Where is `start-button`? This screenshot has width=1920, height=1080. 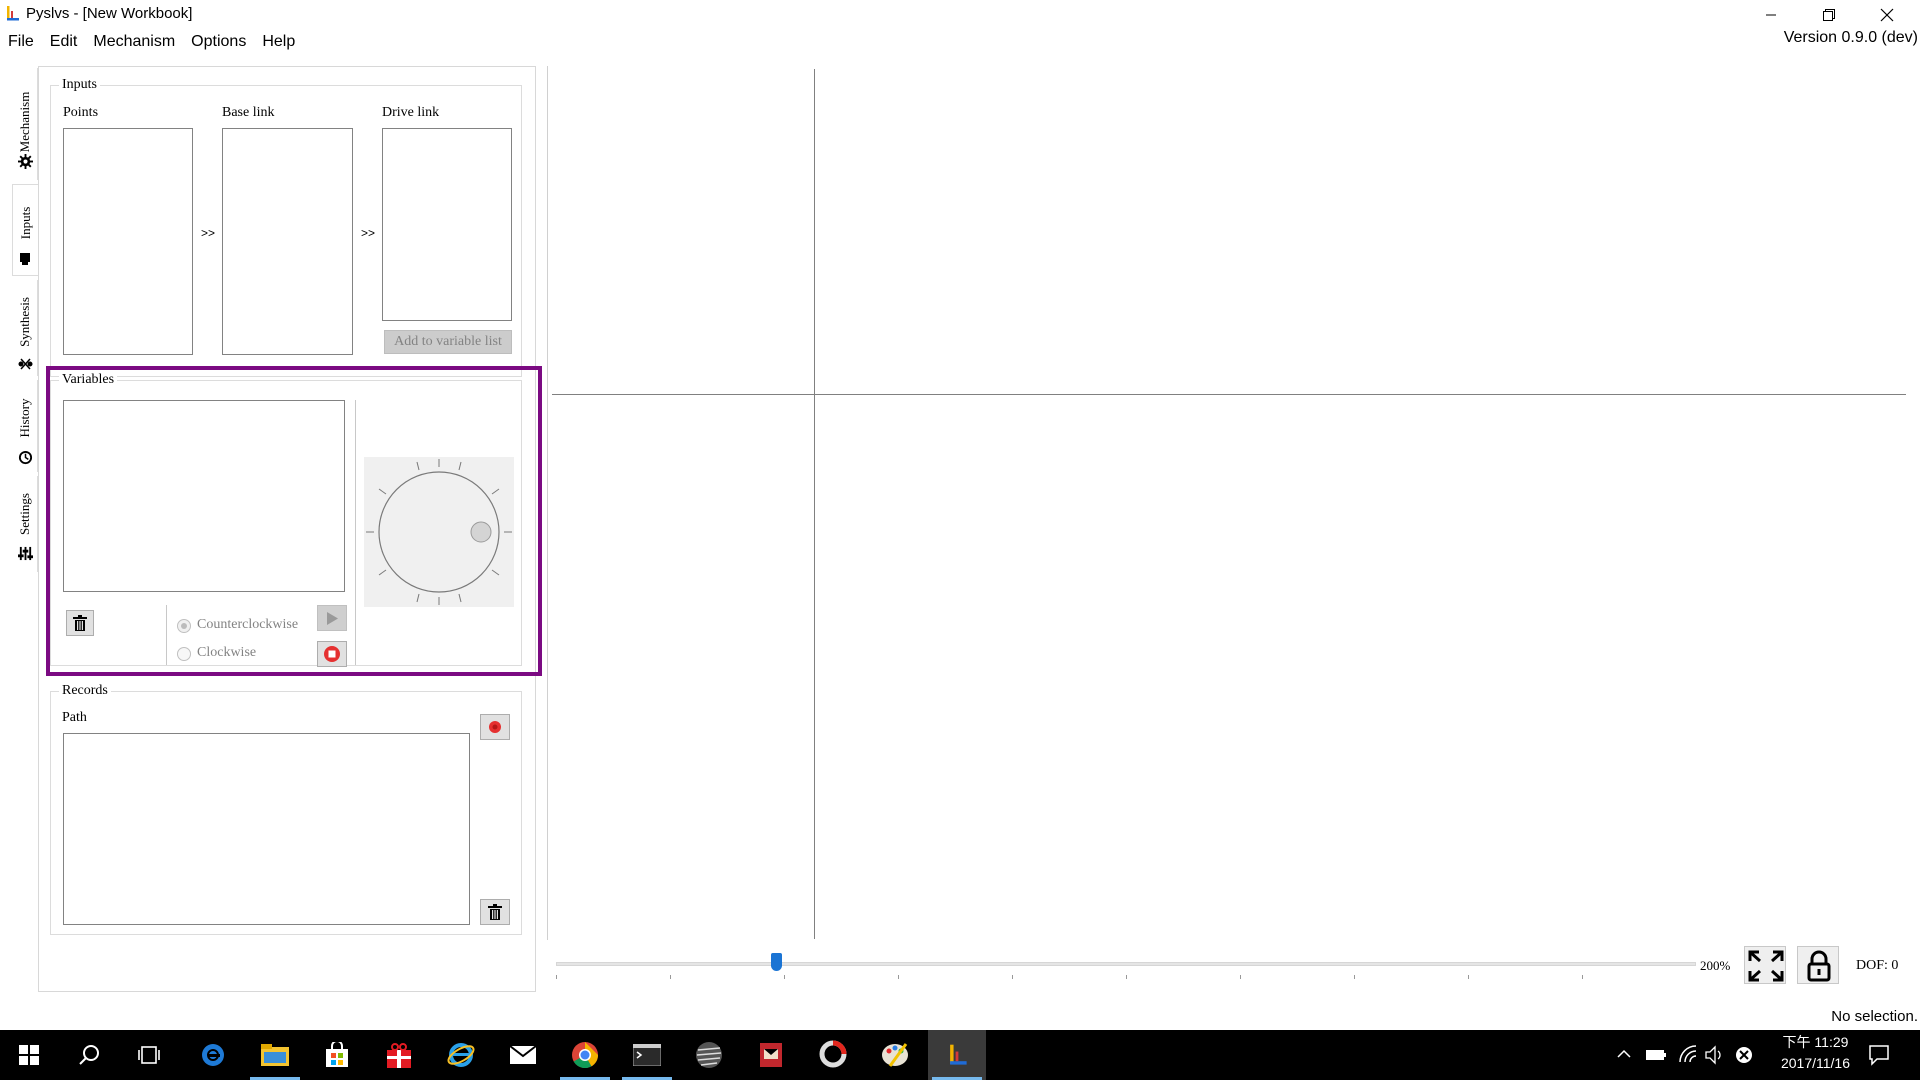
start-button is located at coordinates (29, 1055).